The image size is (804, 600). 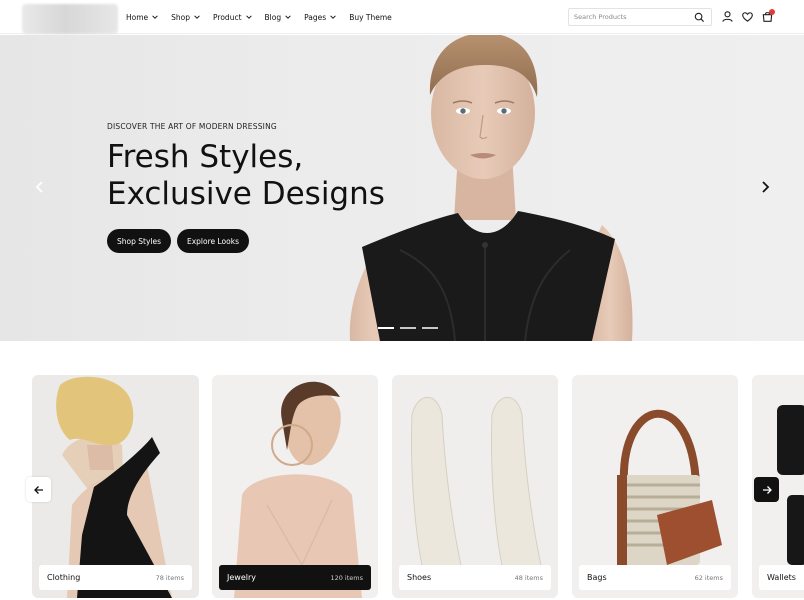 I want to click on nav-item-product: Product, so click(x=232, y=17).